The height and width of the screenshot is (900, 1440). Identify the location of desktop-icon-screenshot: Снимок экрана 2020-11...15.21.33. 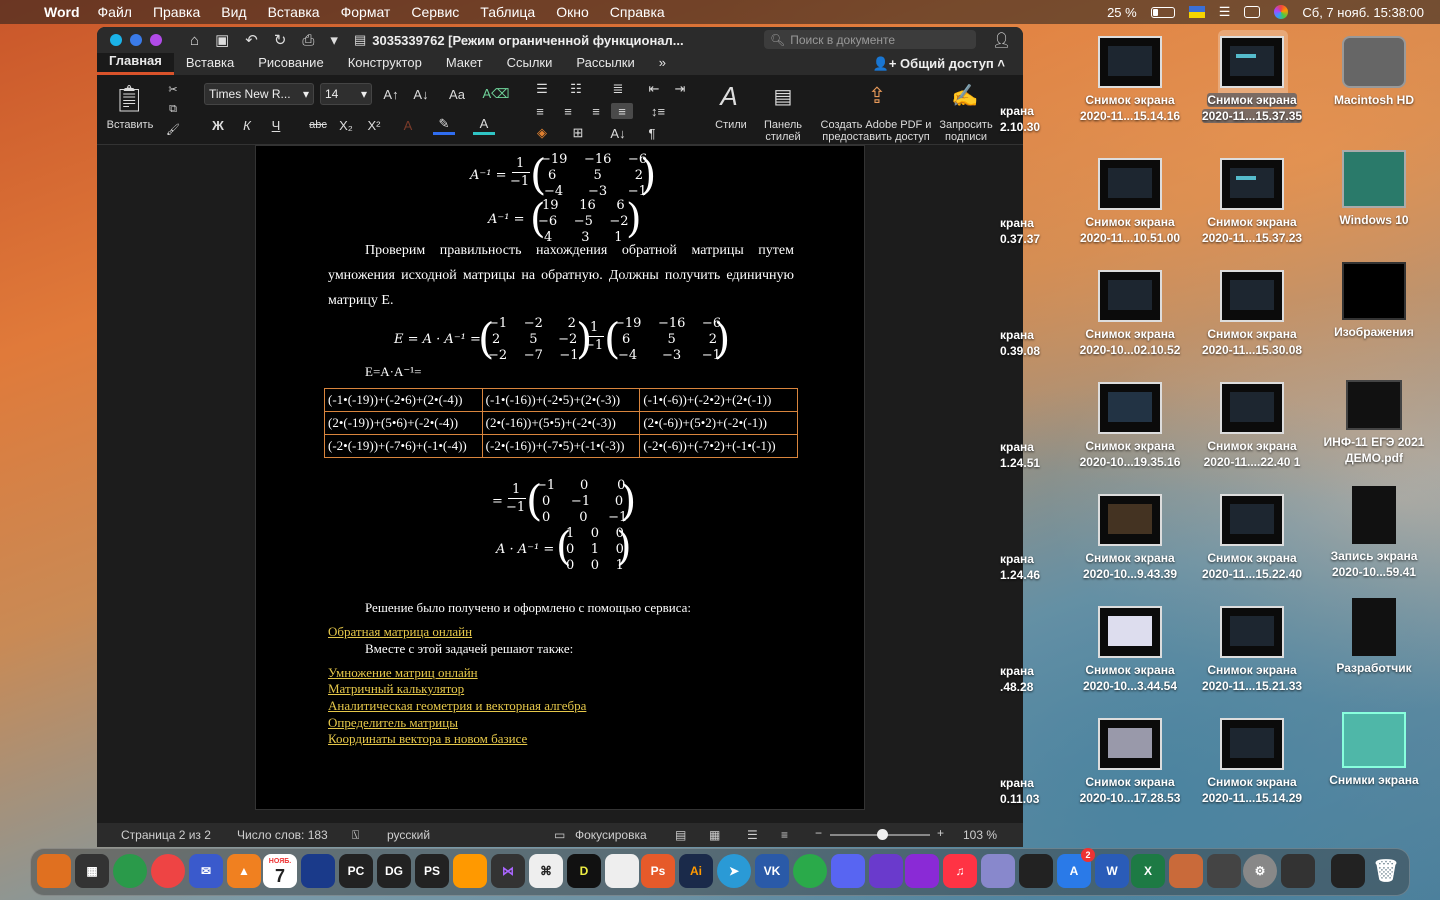
(1252, 650).